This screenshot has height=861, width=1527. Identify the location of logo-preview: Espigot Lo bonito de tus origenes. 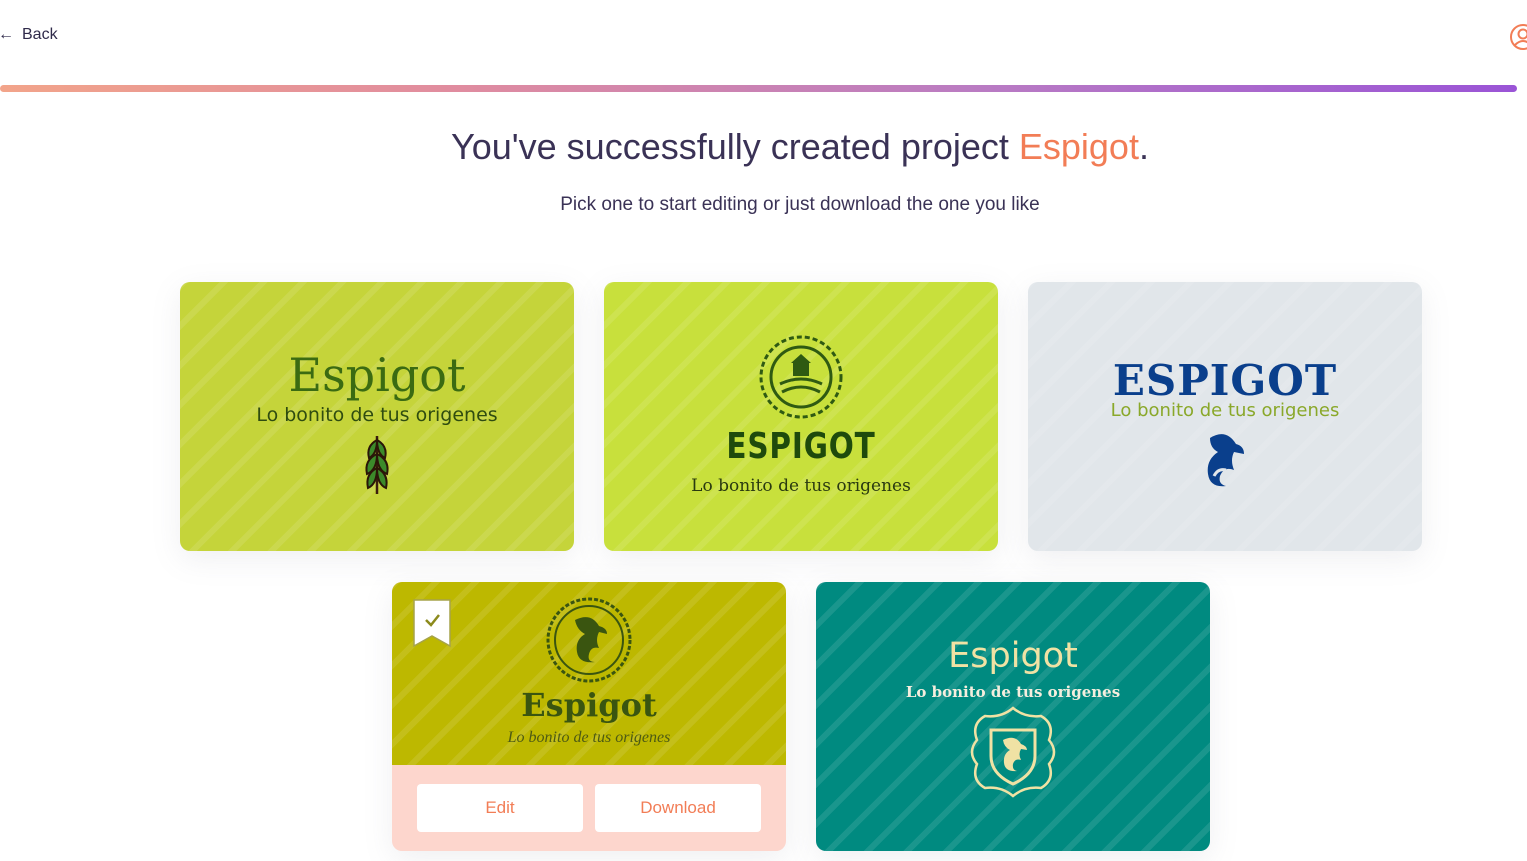
(589, 673).